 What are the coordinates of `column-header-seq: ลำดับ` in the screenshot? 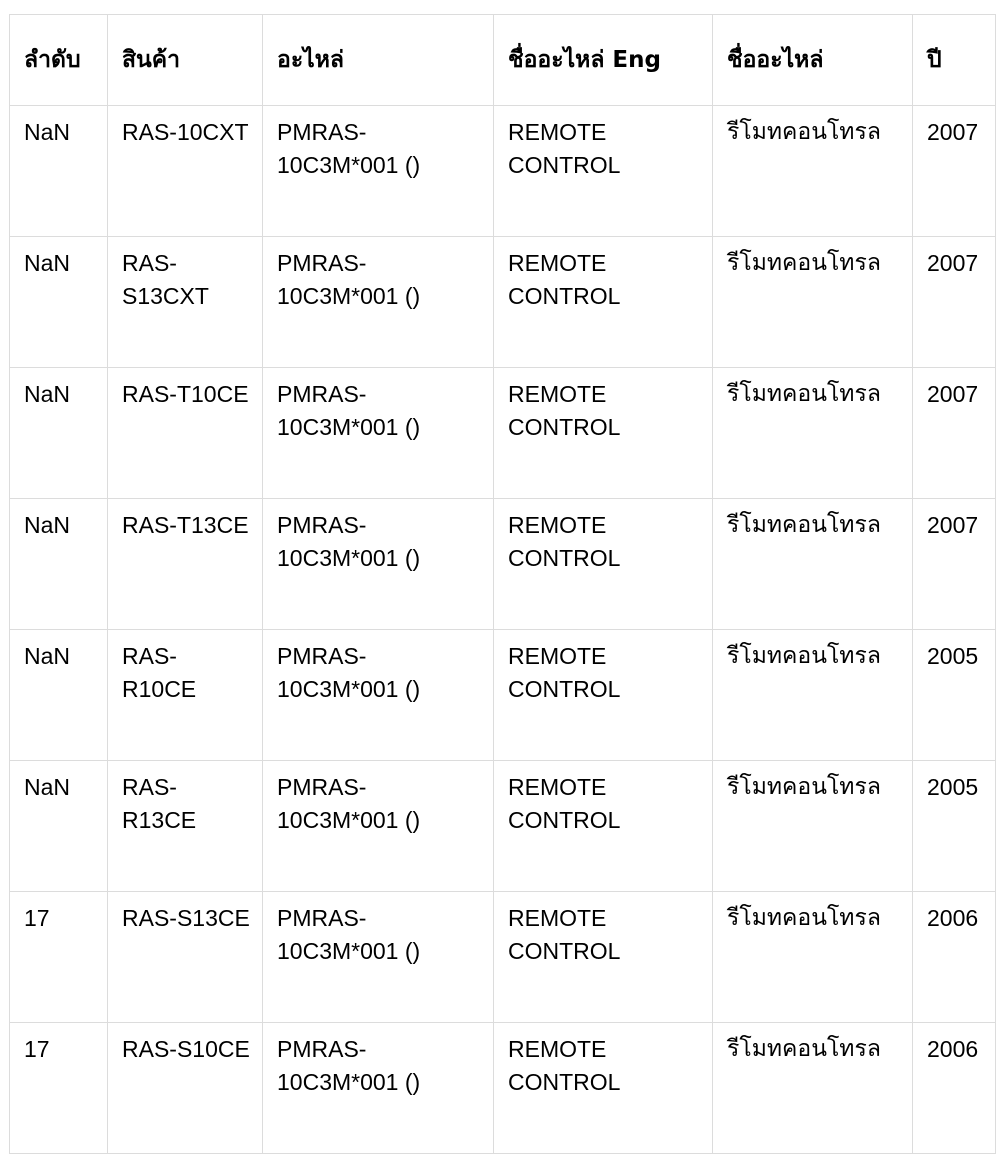 It's located at (58, 60).